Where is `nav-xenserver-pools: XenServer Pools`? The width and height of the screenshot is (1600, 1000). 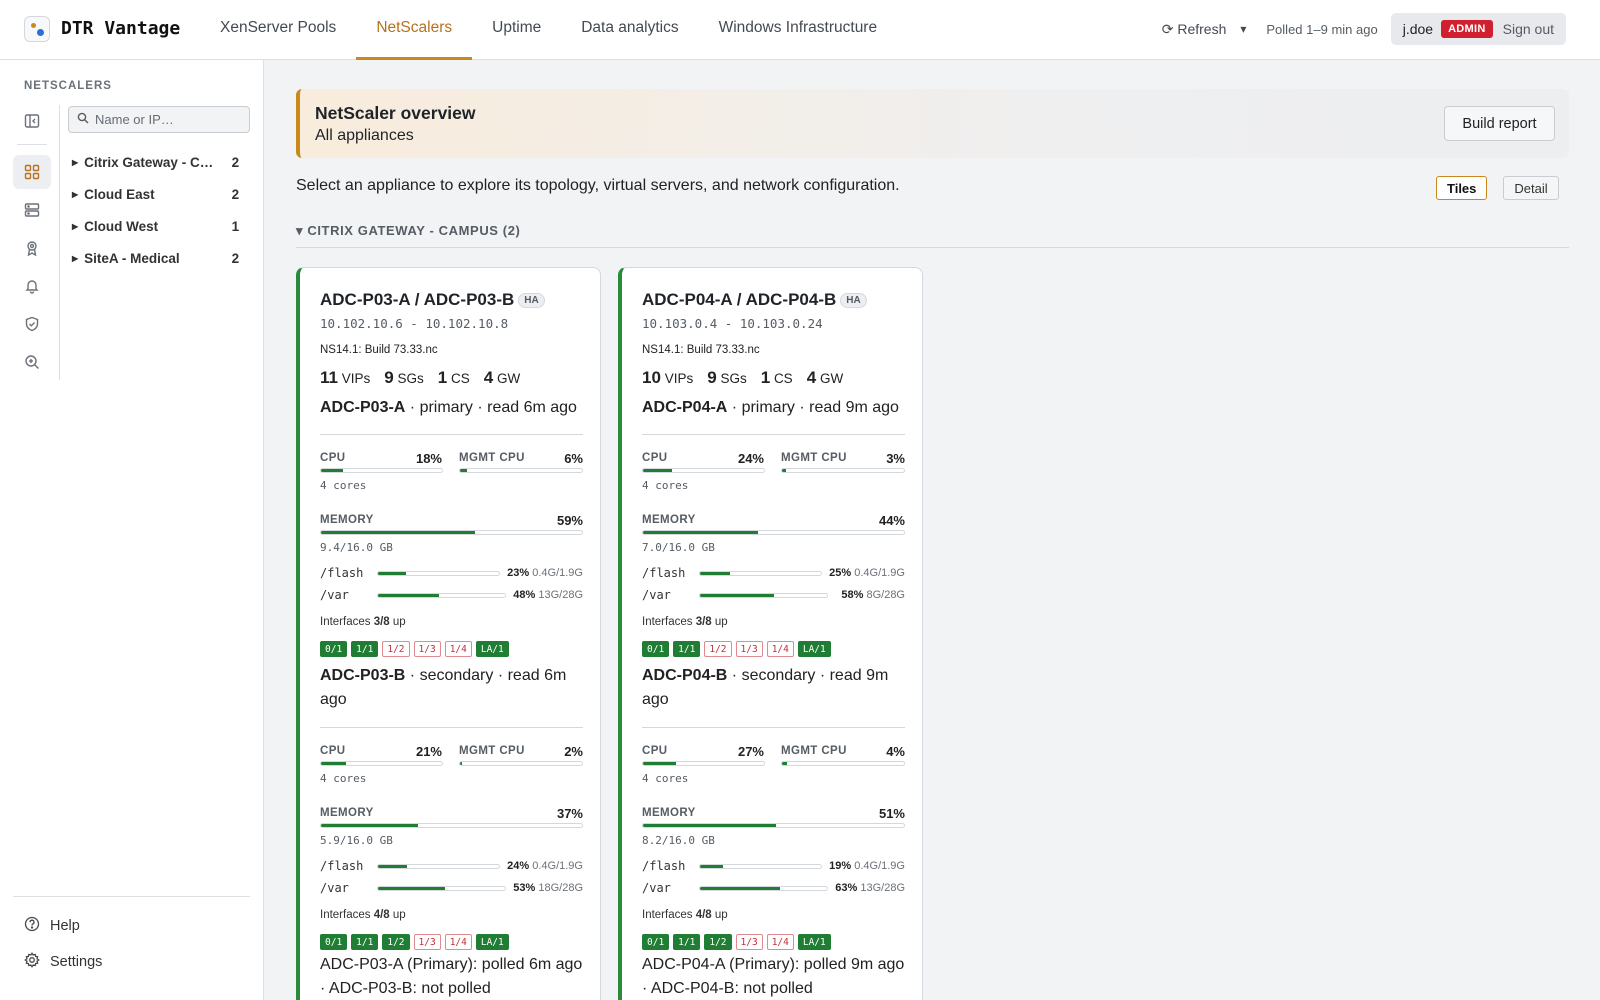
nav-xenserver-pools: XenServer Pools is located at coordinates (278, 30).